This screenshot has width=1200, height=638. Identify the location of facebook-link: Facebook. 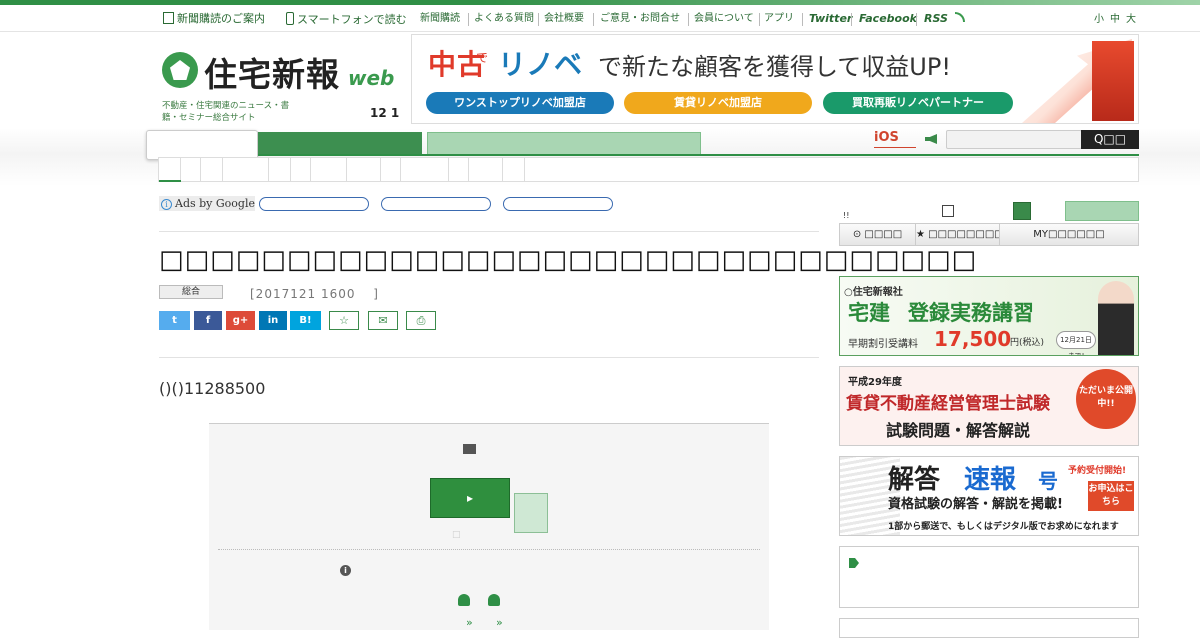
(888, 19).